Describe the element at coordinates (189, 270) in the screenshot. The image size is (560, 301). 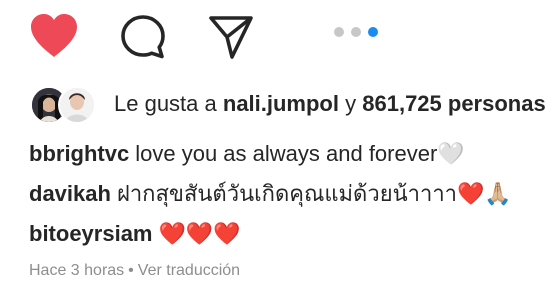
I see `translate-link: Ver traducción` at that location.